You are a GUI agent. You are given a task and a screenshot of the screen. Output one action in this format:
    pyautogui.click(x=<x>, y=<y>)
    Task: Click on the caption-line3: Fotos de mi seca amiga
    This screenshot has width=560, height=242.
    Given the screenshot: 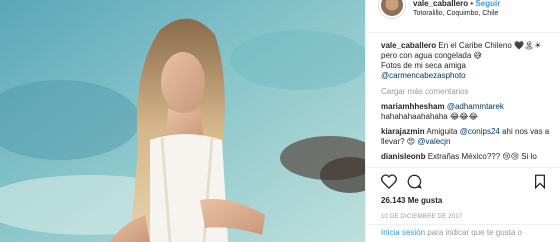 What is the action you would take?
    pyautogui.click(x=423, y=65)
    